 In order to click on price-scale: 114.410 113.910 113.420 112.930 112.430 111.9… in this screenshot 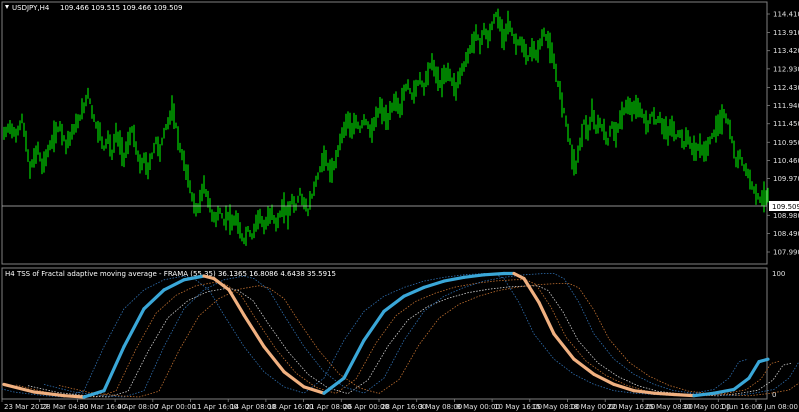, I will do `click(783, 134)`.